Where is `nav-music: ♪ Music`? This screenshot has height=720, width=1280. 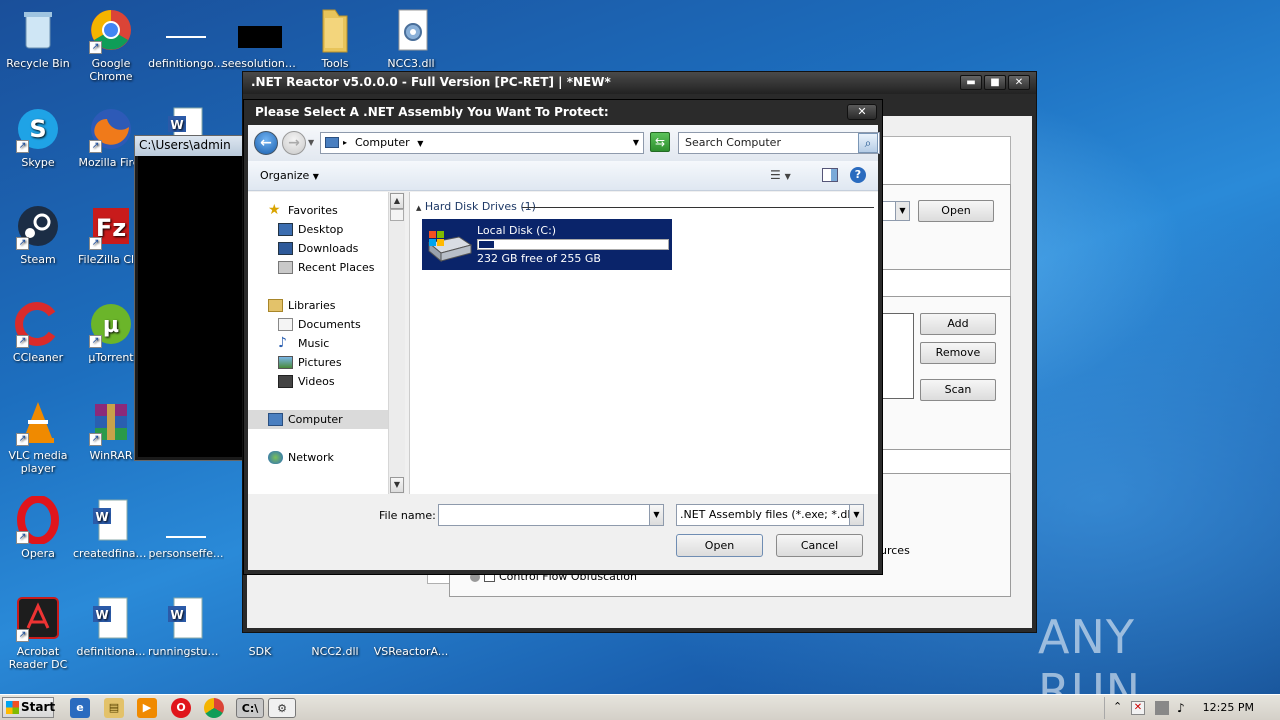 nav-music: ♪ Music is located at coordinates (318, 343).